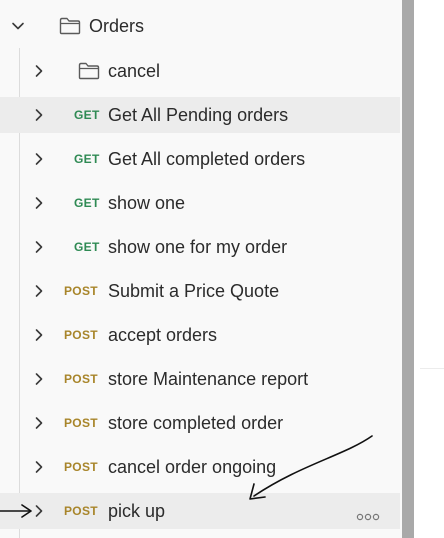 This screenshot has height=538, width=444. What do you see at coordinates (429, 269) in the screenshot?
I see `main-pane-edge` at bounding box center [429, 269].